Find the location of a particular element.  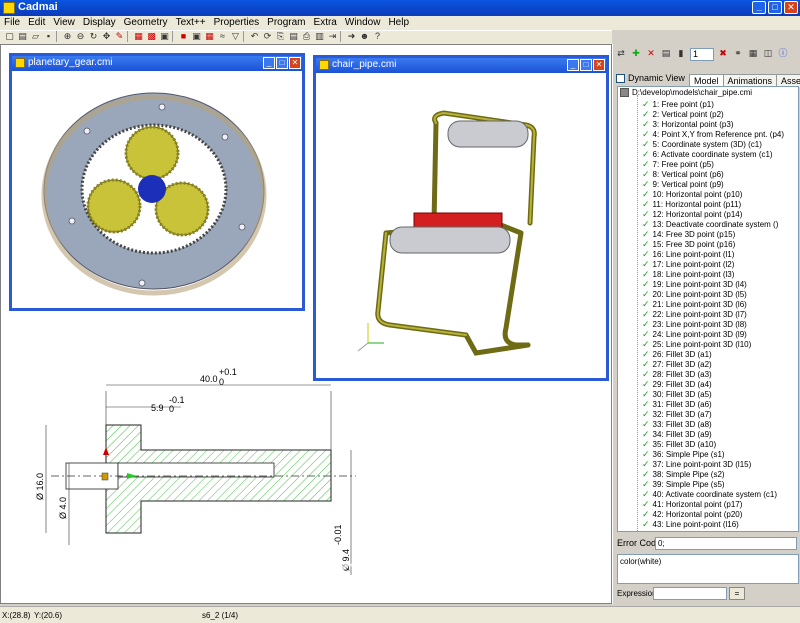

tree-item: ✓ 16: Line point-point (l1) is located at coordinates (688, 254).